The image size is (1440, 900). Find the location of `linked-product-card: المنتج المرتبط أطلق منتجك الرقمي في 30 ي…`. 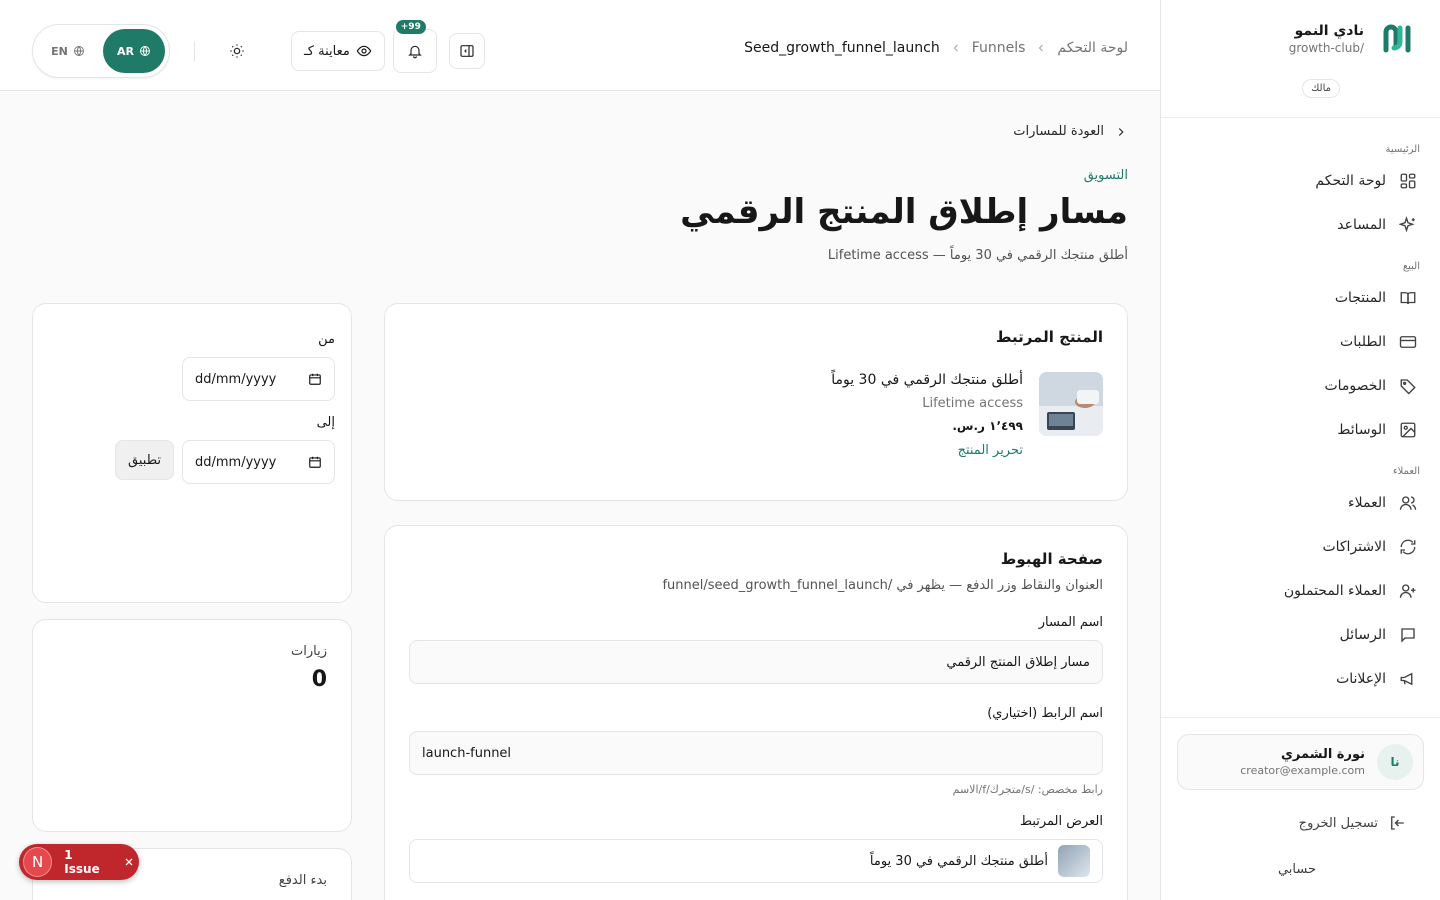

linked-product-card: المنتج المرتبط أطلق منتجك الرقمي في 30 ي… is located at coordinates (756, 402).